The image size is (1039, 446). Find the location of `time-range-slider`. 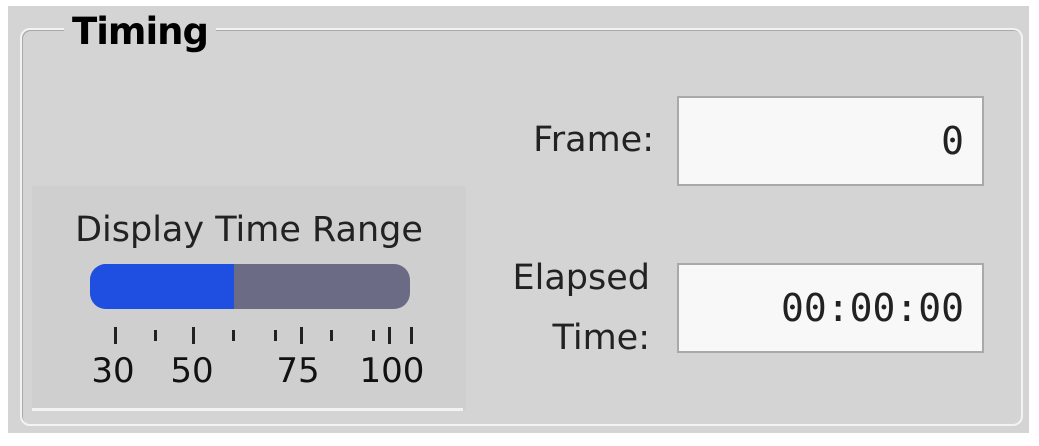

time-range-slider is located at coordinates (250, 286).